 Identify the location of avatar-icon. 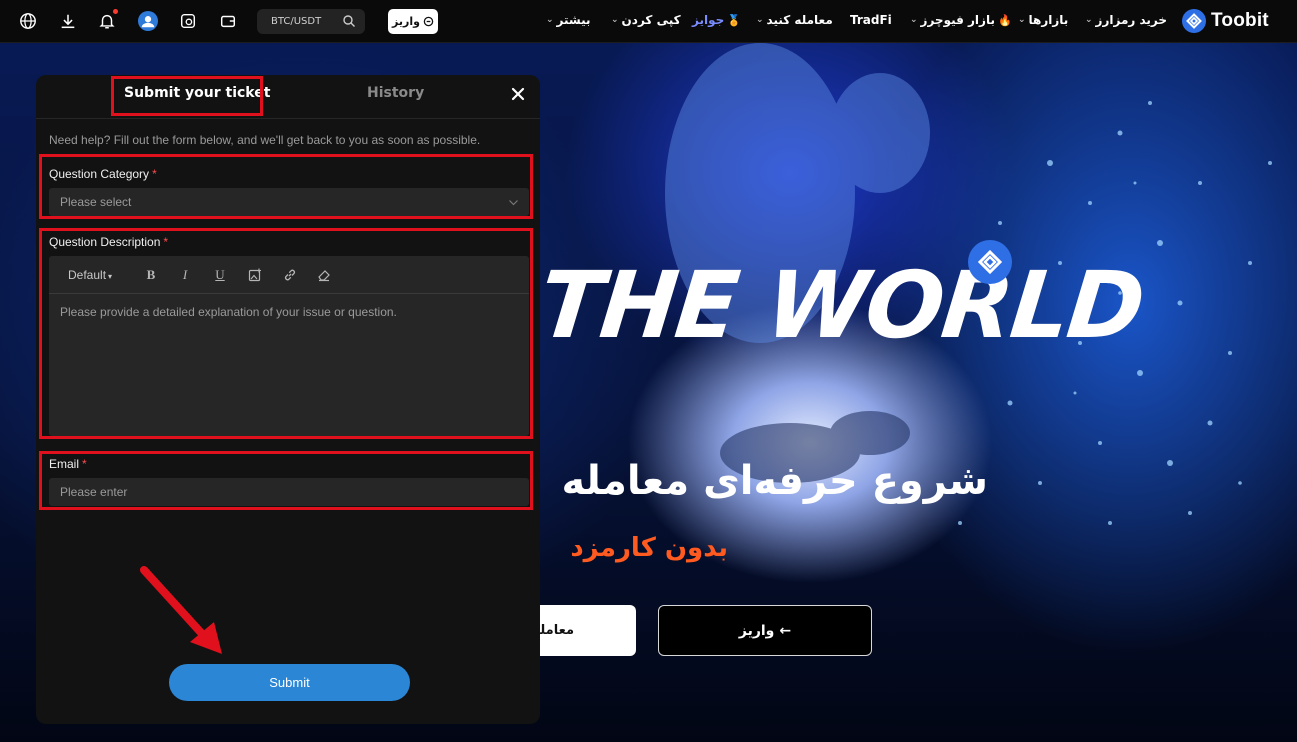
(148, 21).